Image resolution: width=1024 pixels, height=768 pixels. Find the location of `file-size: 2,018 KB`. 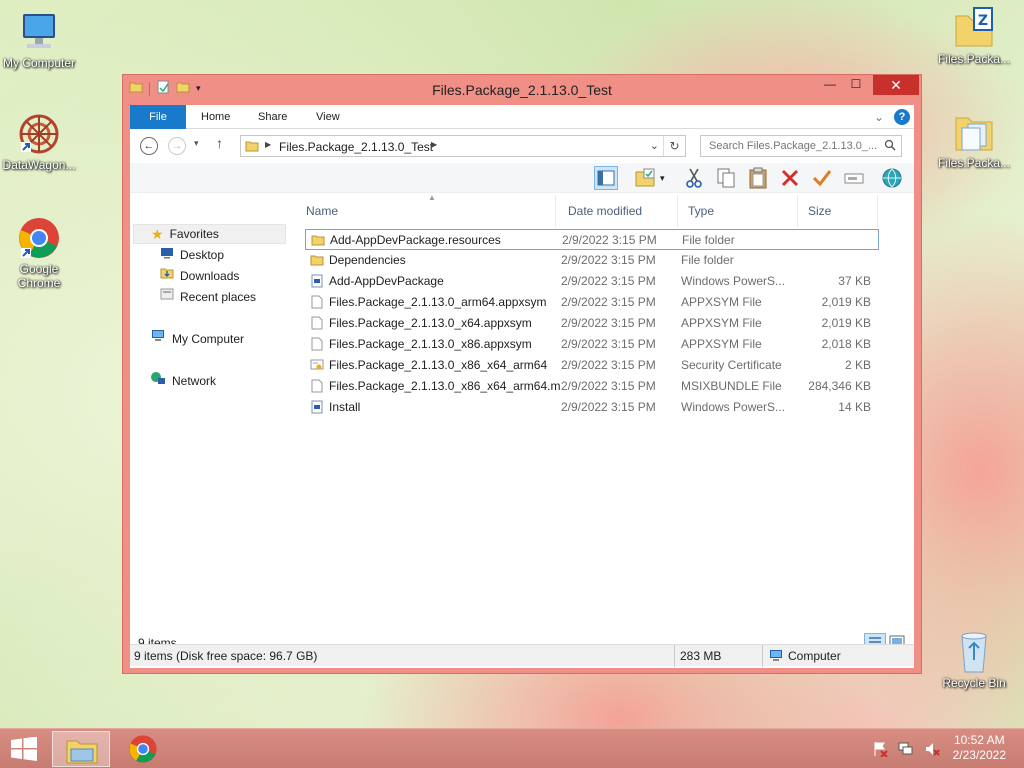

file-size: 2,018 KB is located at coordinates (846, 344).